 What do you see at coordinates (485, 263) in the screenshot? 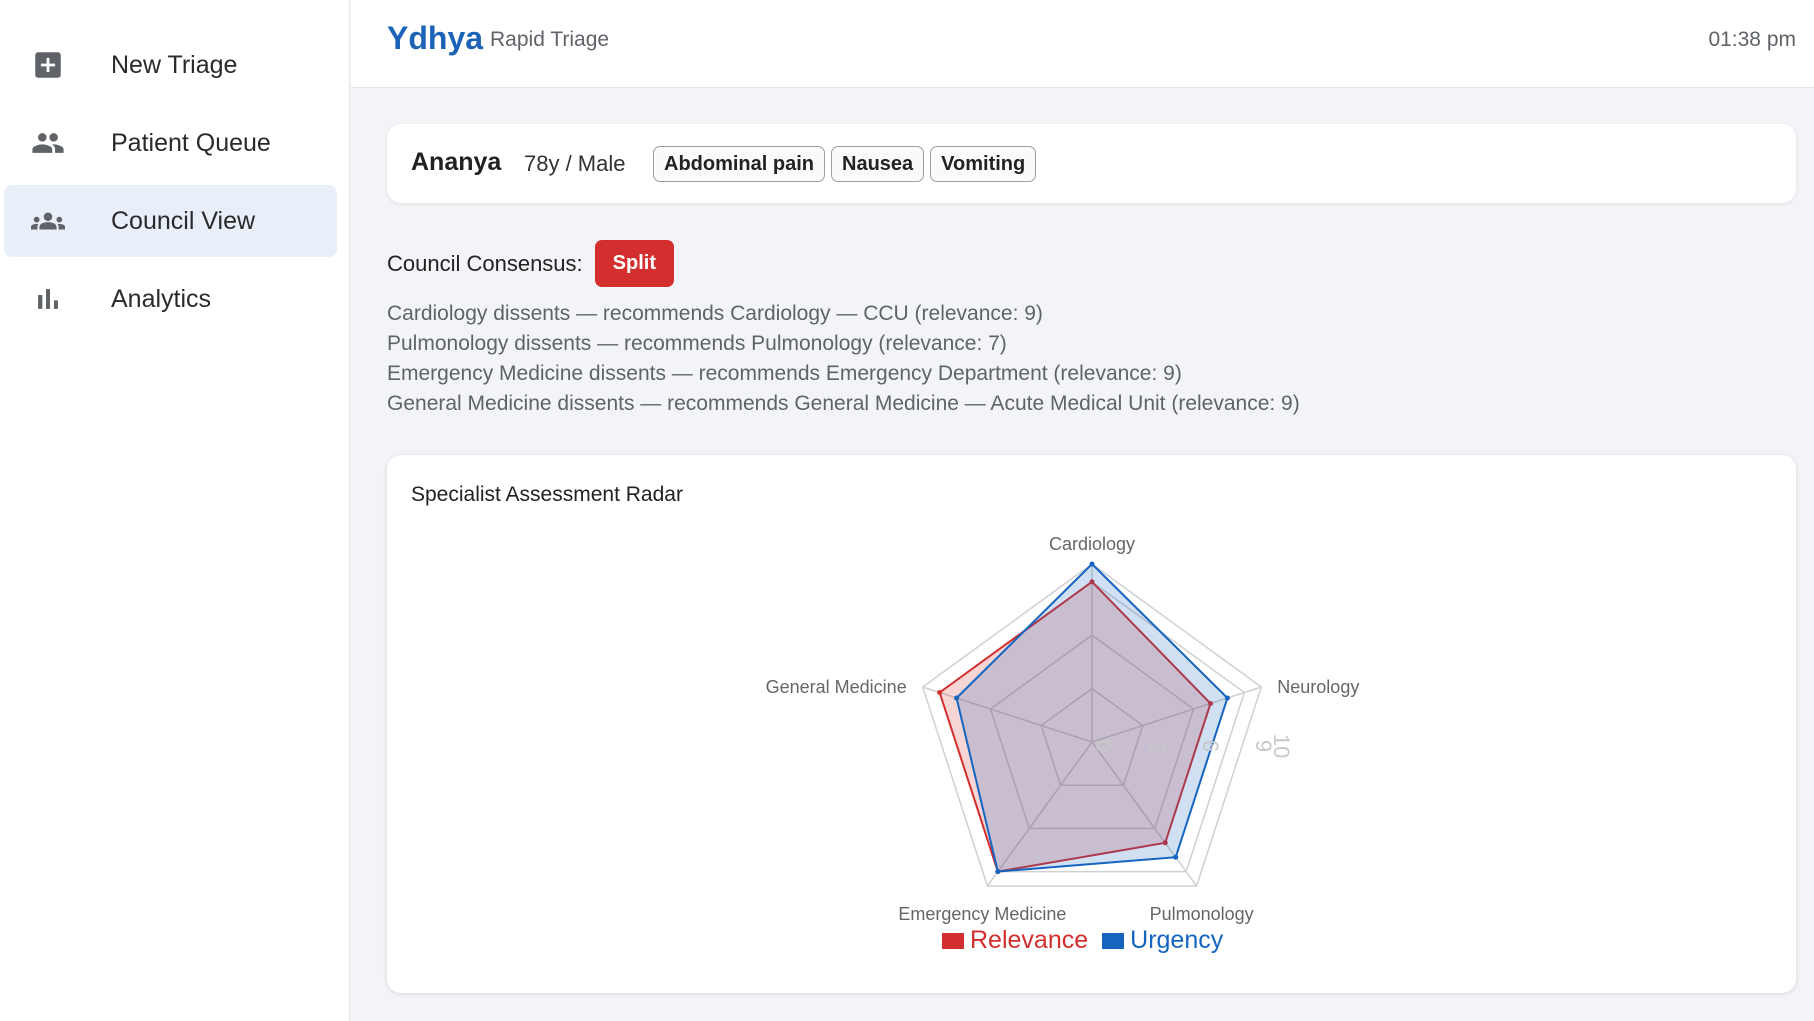
I see `consensus-label: Council Consensus:` at bounding box center [485, 263].